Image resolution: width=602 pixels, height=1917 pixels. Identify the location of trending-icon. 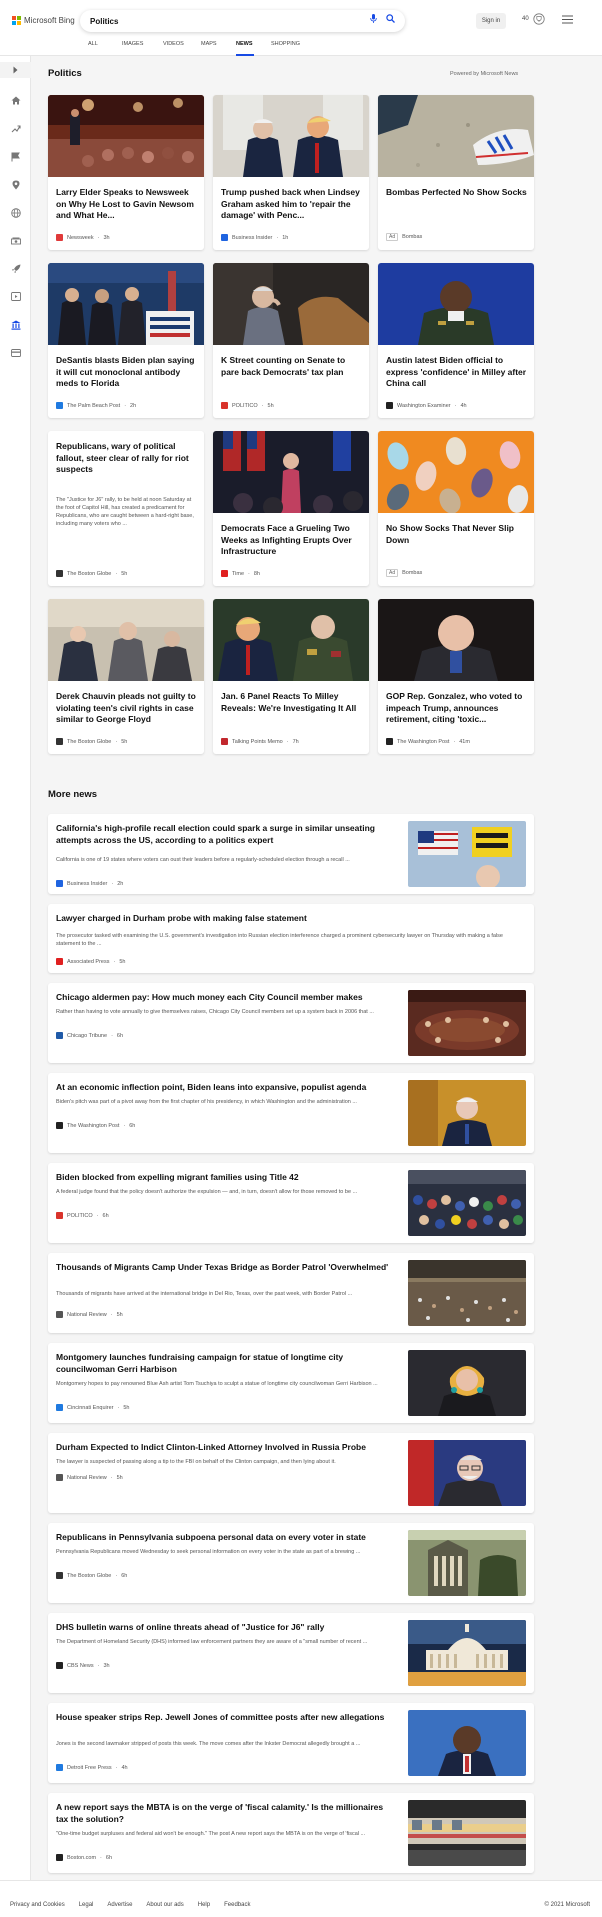
(15, 128).